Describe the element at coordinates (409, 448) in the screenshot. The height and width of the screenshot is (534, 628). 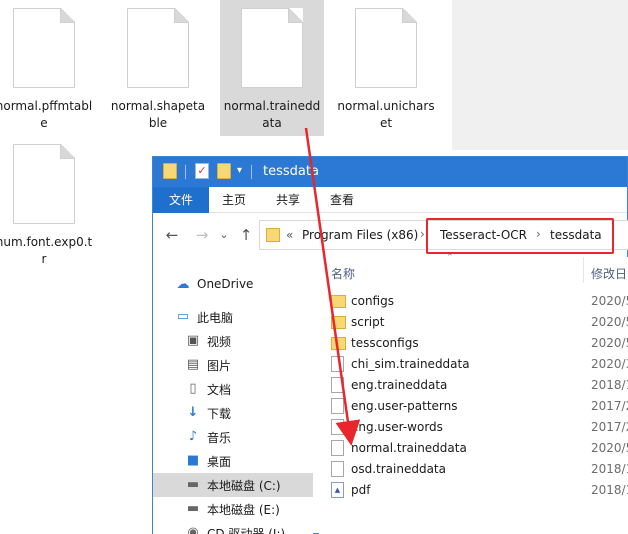
I see `file-name: normal.traineddata` at that location.